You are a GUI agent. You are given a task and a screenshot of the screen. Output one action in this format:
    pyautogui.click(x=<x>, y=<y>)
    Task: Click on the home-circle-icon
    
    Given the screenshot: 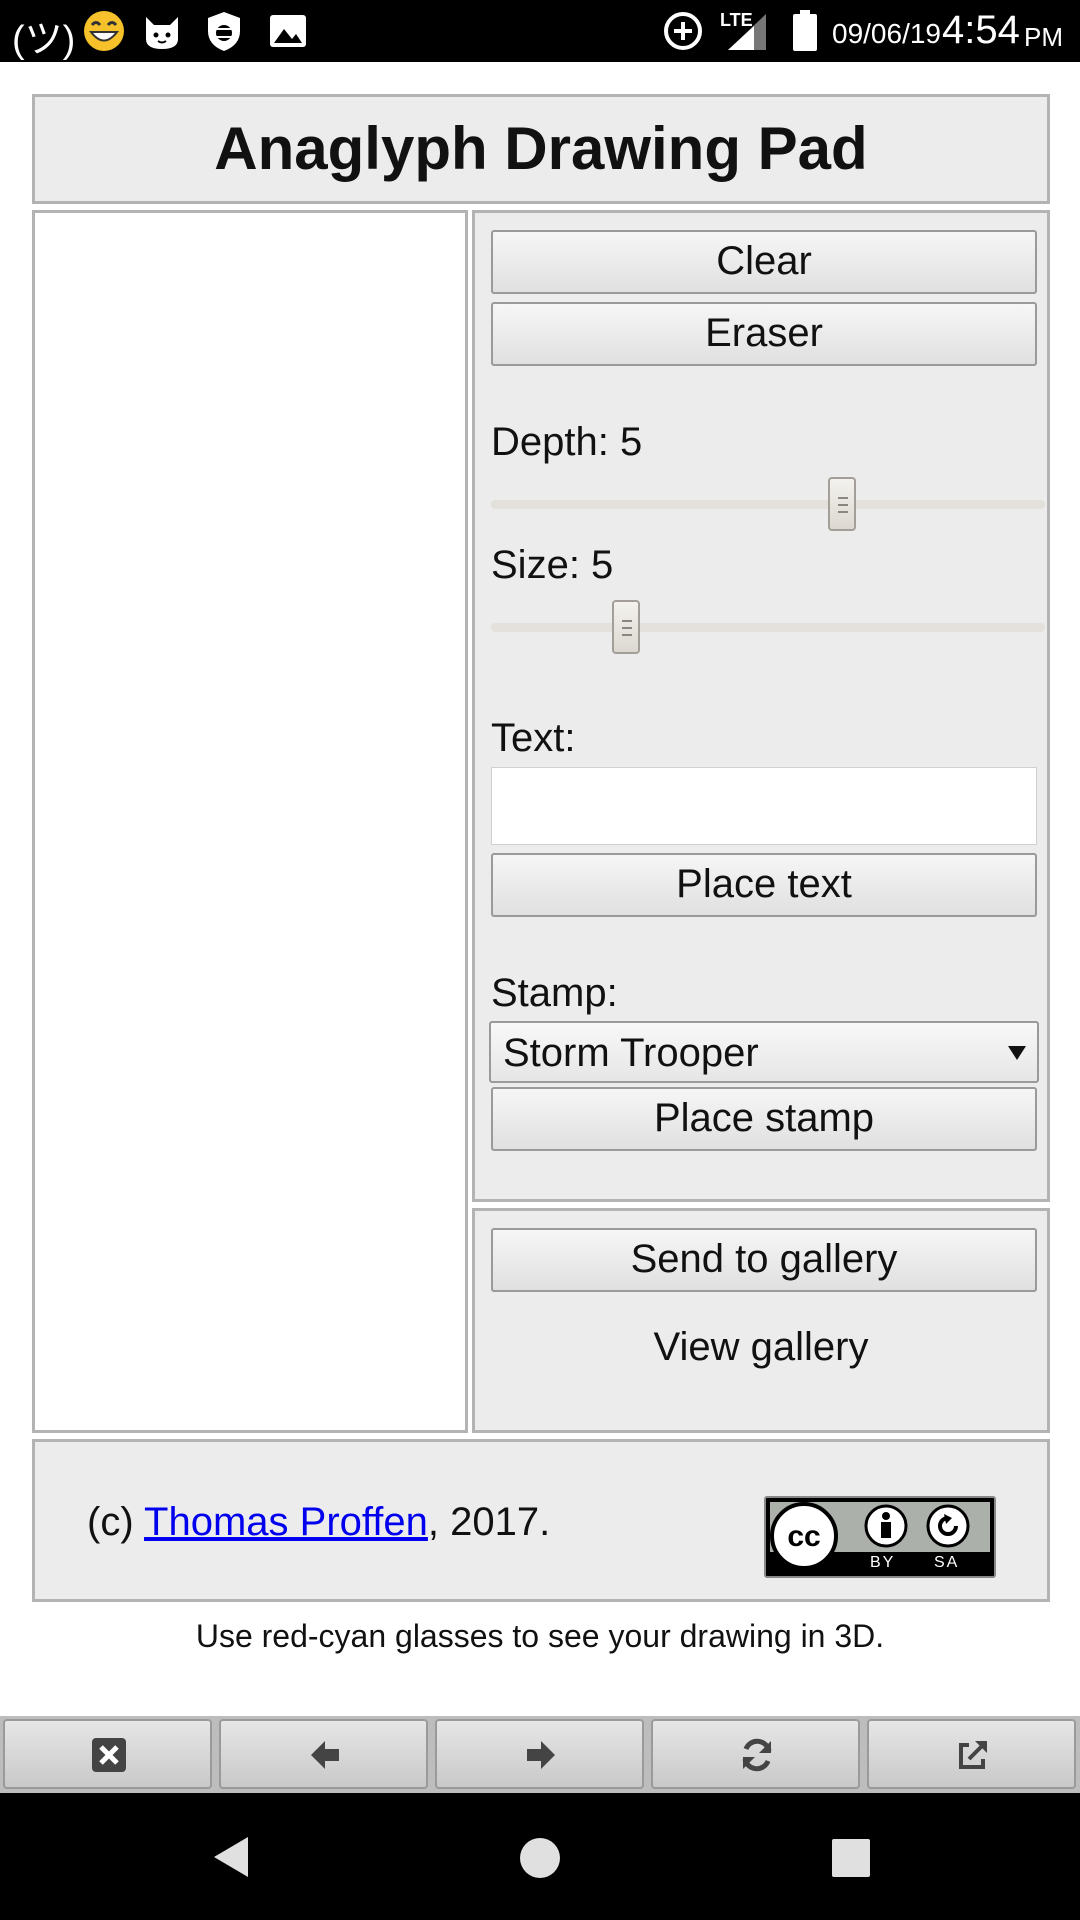 What is the action you would take?
    pyautogui.click(x=540, y=1858)
    